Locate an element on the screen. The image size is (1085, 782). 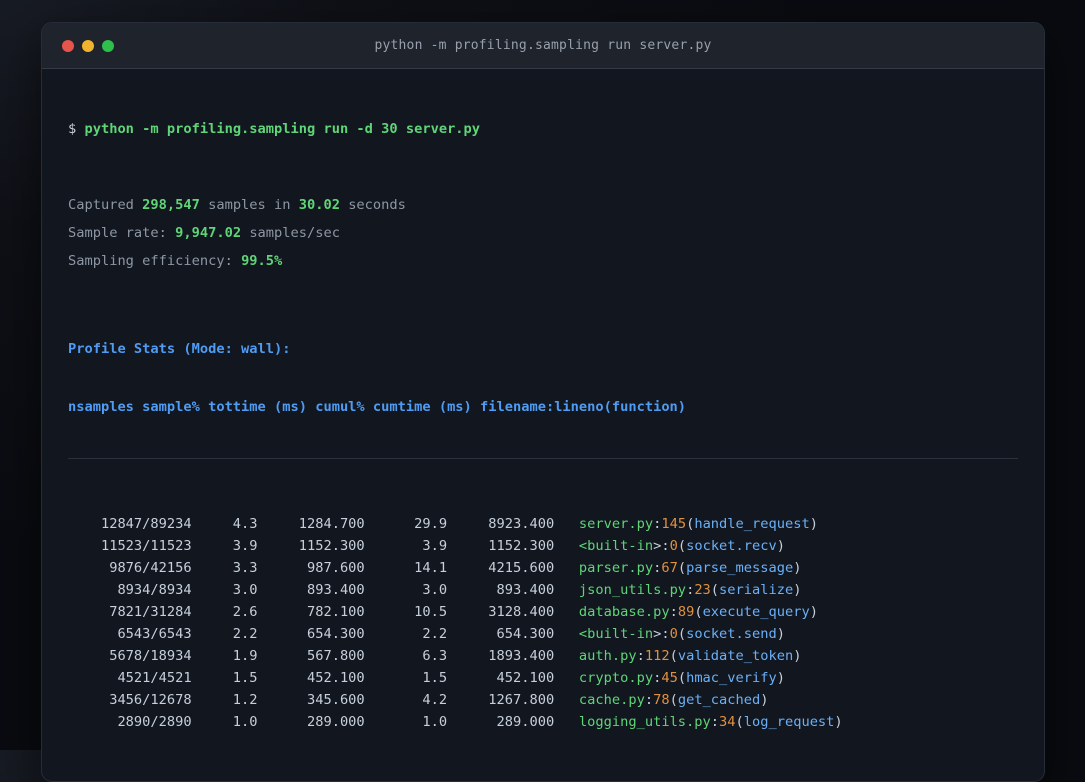
traffic-lights is located at coordinates (88, 45).